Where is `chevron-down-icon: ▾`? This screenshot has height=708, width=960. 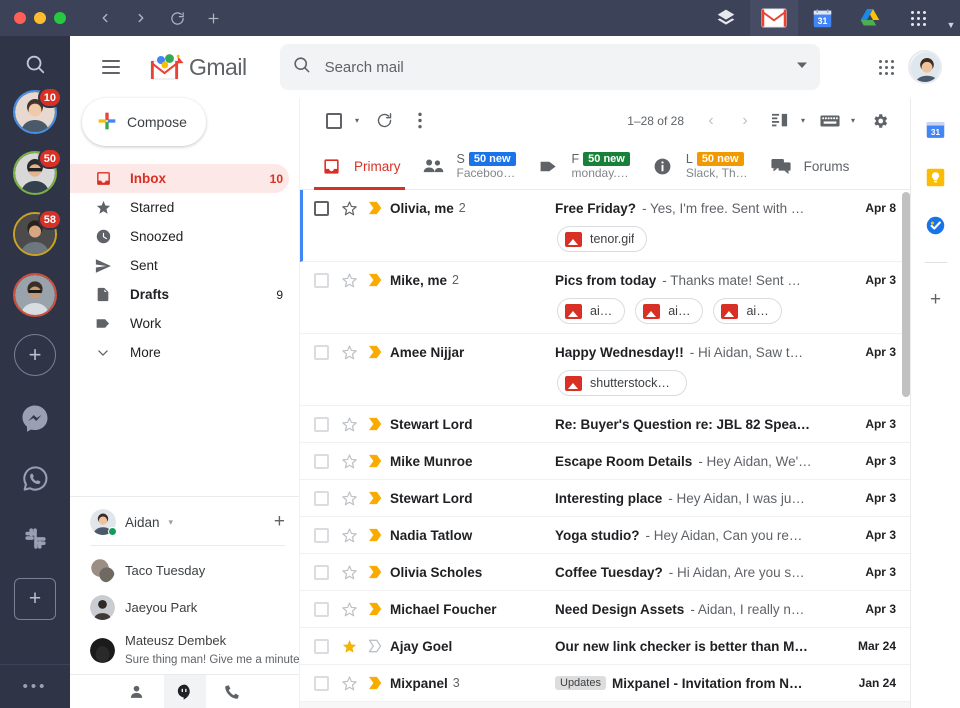
chevron-down-icon: ▾ is located at coordinates (171, 522).